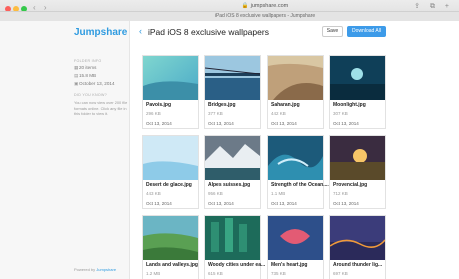  What do you see at coordinates (229, 185) in the screenshot?
I see `file-name: Alpes suisses.jpg` at bounding box center [229, 185].